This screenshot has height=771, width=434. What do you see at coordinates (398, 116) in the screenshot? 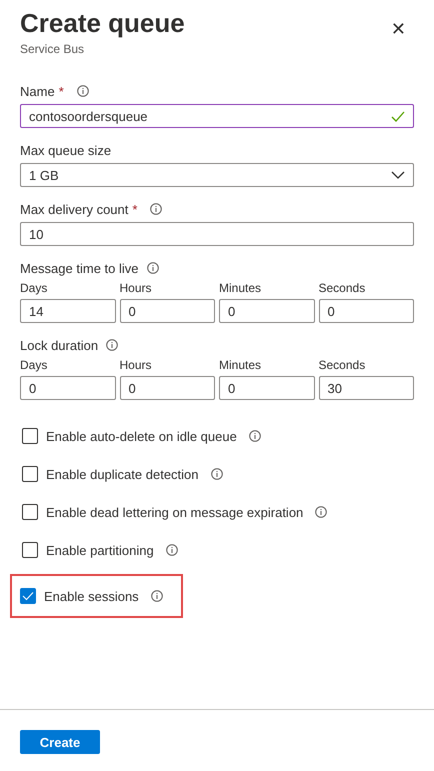
I see `checkmark-icon` at bounding box center [398, 116].